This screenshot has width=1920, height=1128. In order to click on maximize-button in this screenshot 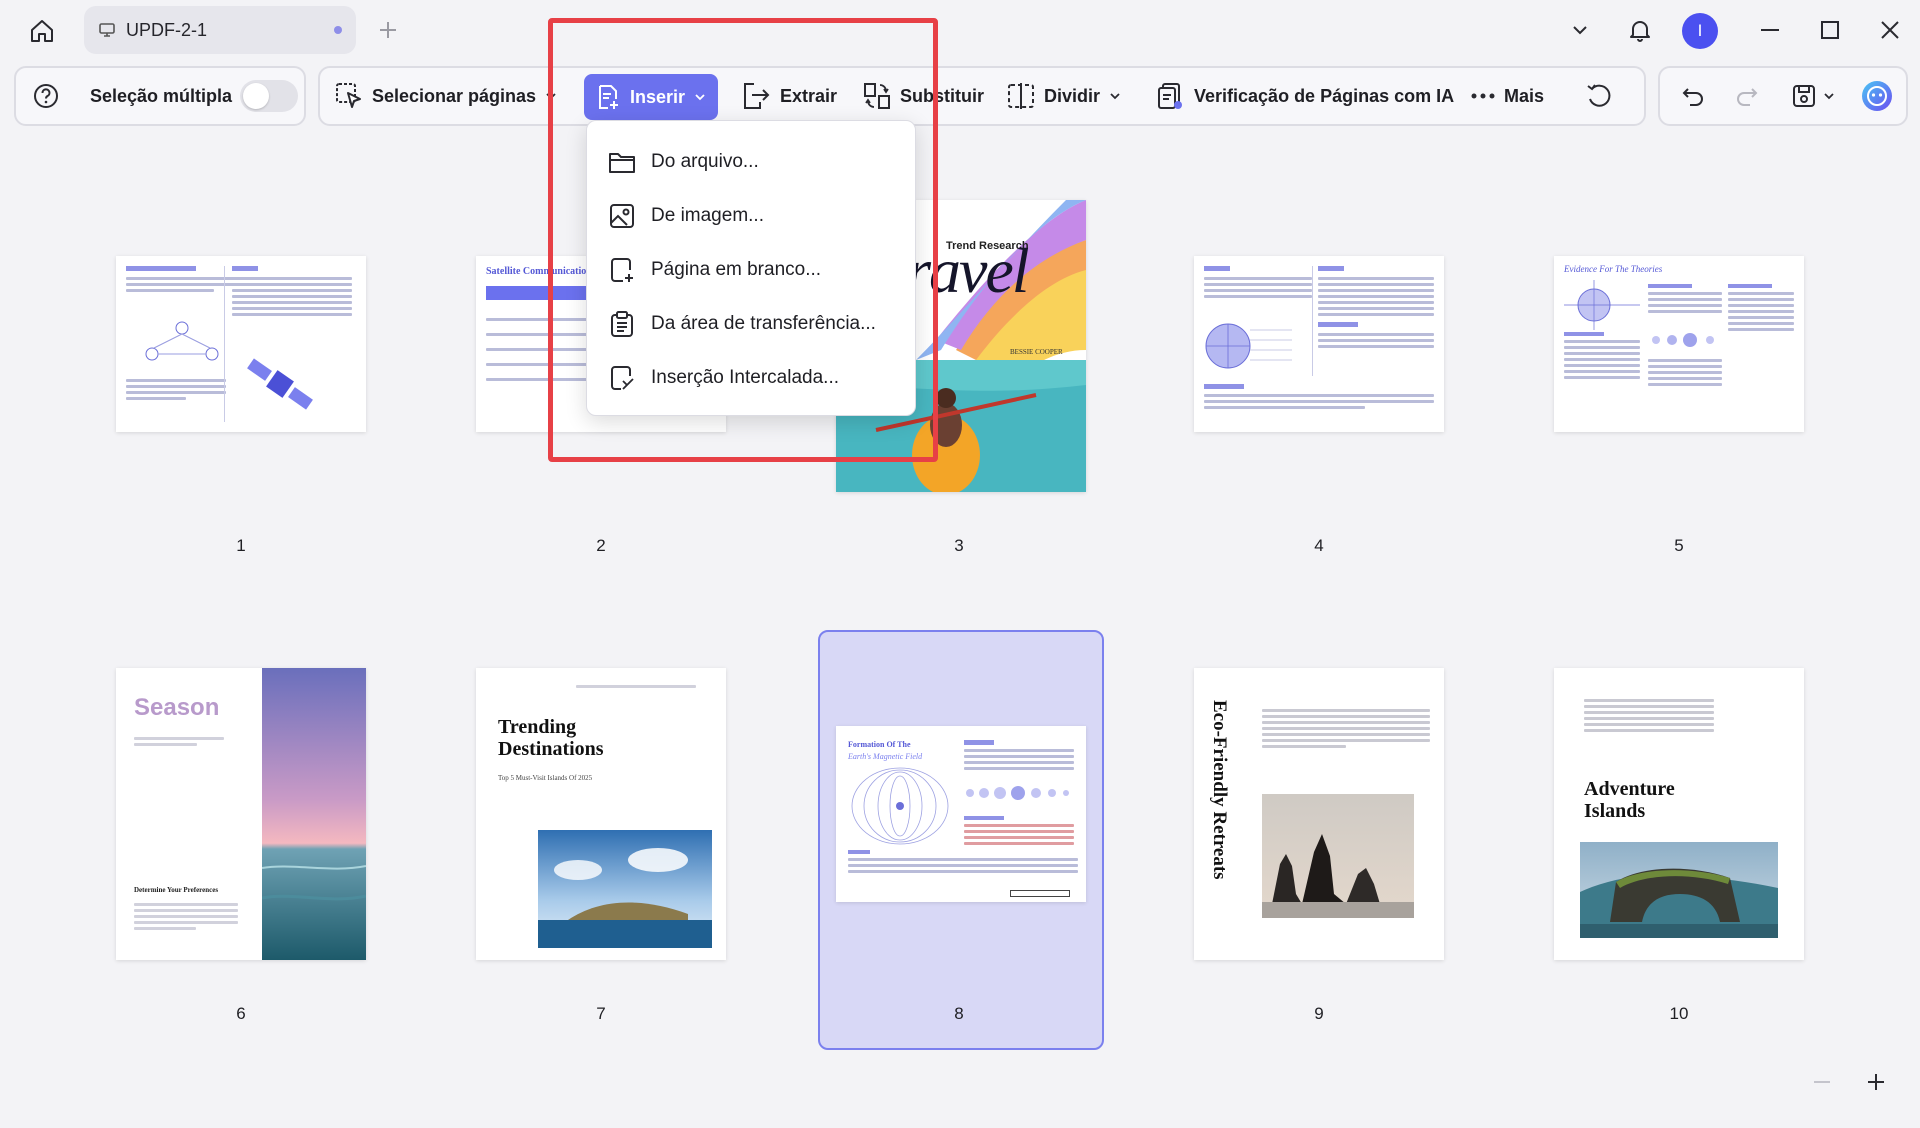, I will do `click(1830, 30)`.